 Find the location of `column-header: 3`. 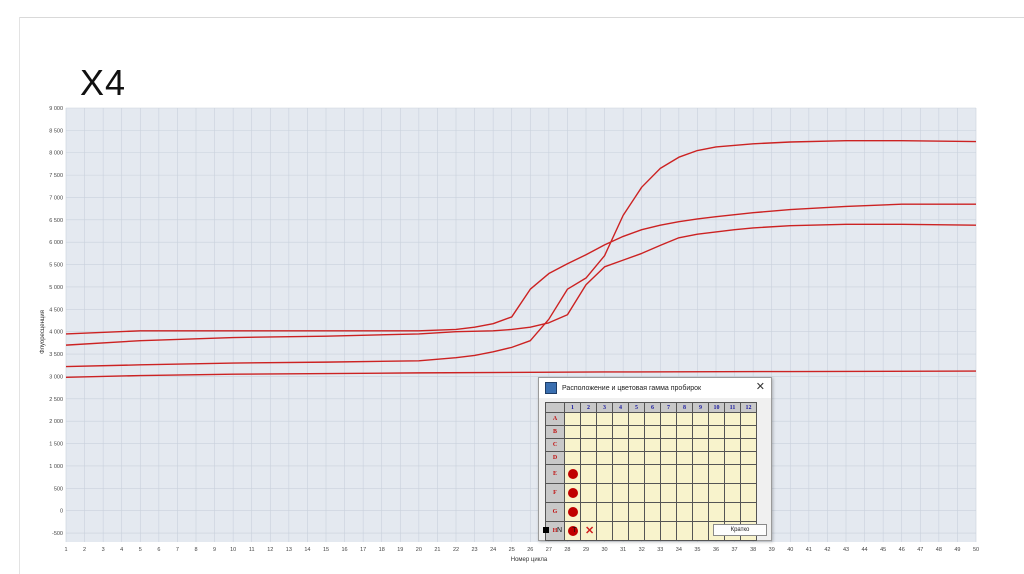

column-header: 3 is located at coordinates (604, 407).